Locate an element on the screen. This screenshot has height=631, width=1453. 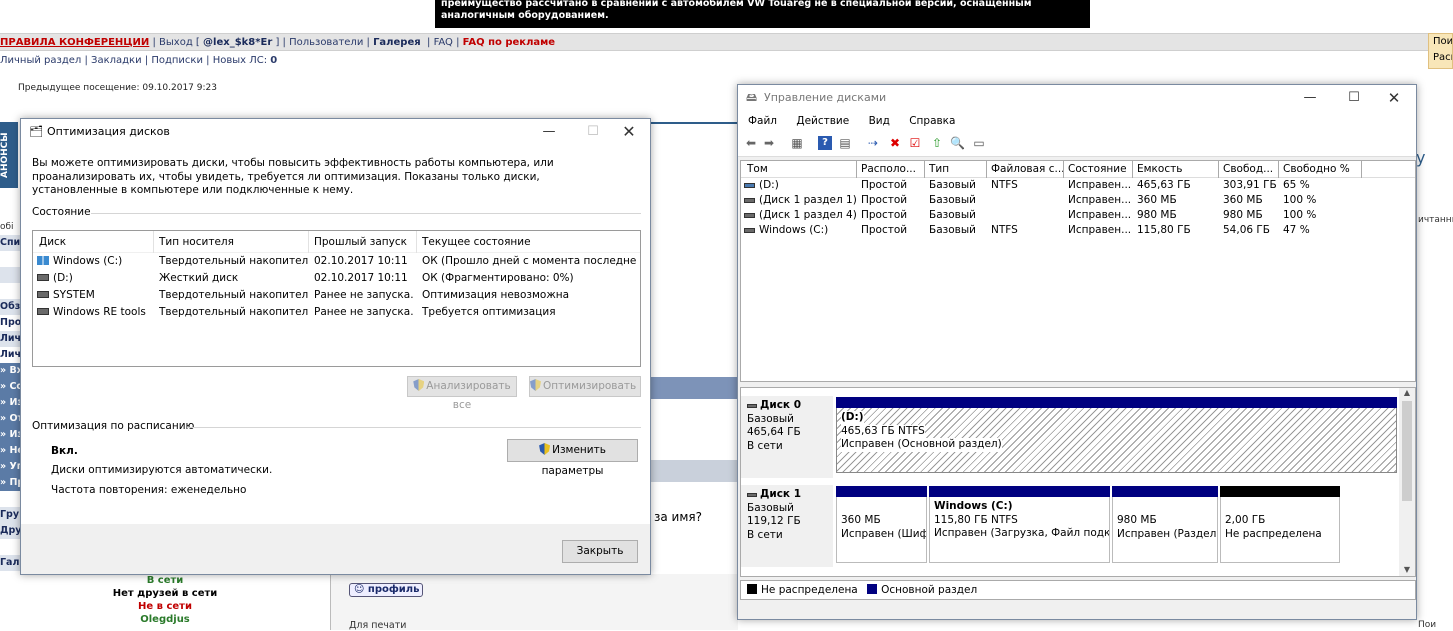
drive-name: Windows RE tools is located at coordinates (99, 312).